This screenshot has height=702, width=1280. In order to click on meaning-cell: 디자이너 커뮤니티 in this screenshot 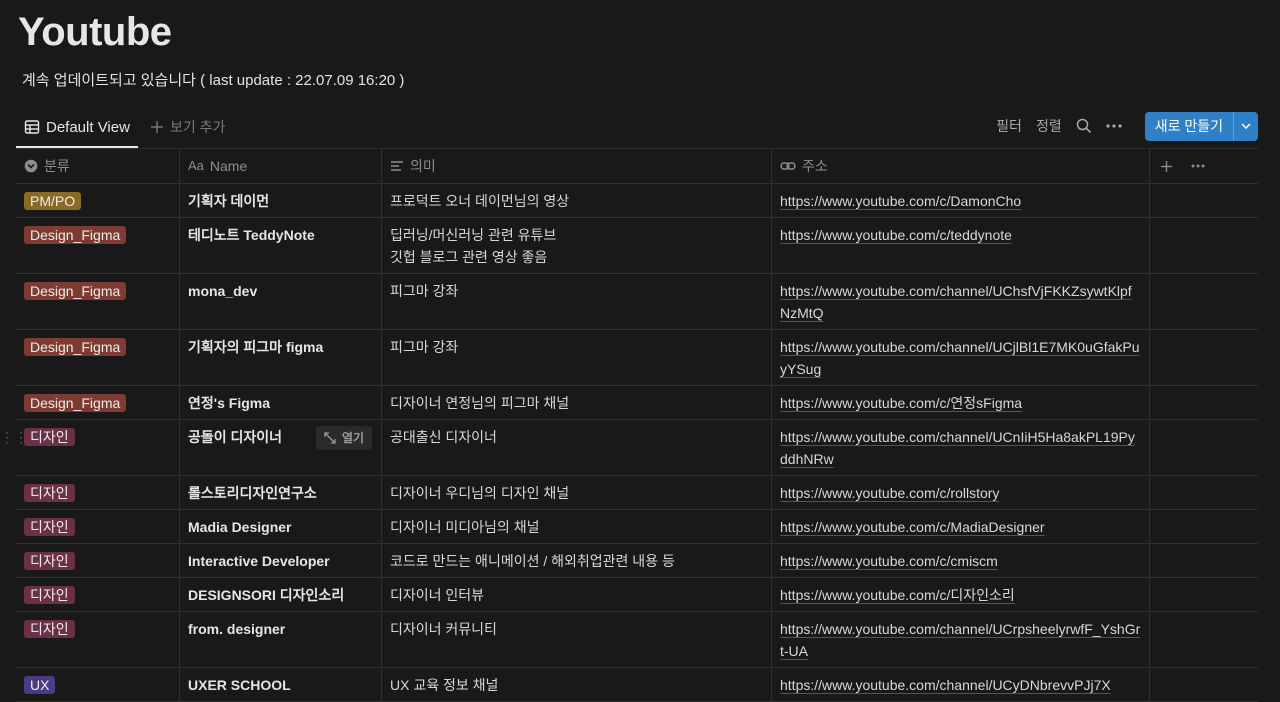, I will do `click(577, 639)`.